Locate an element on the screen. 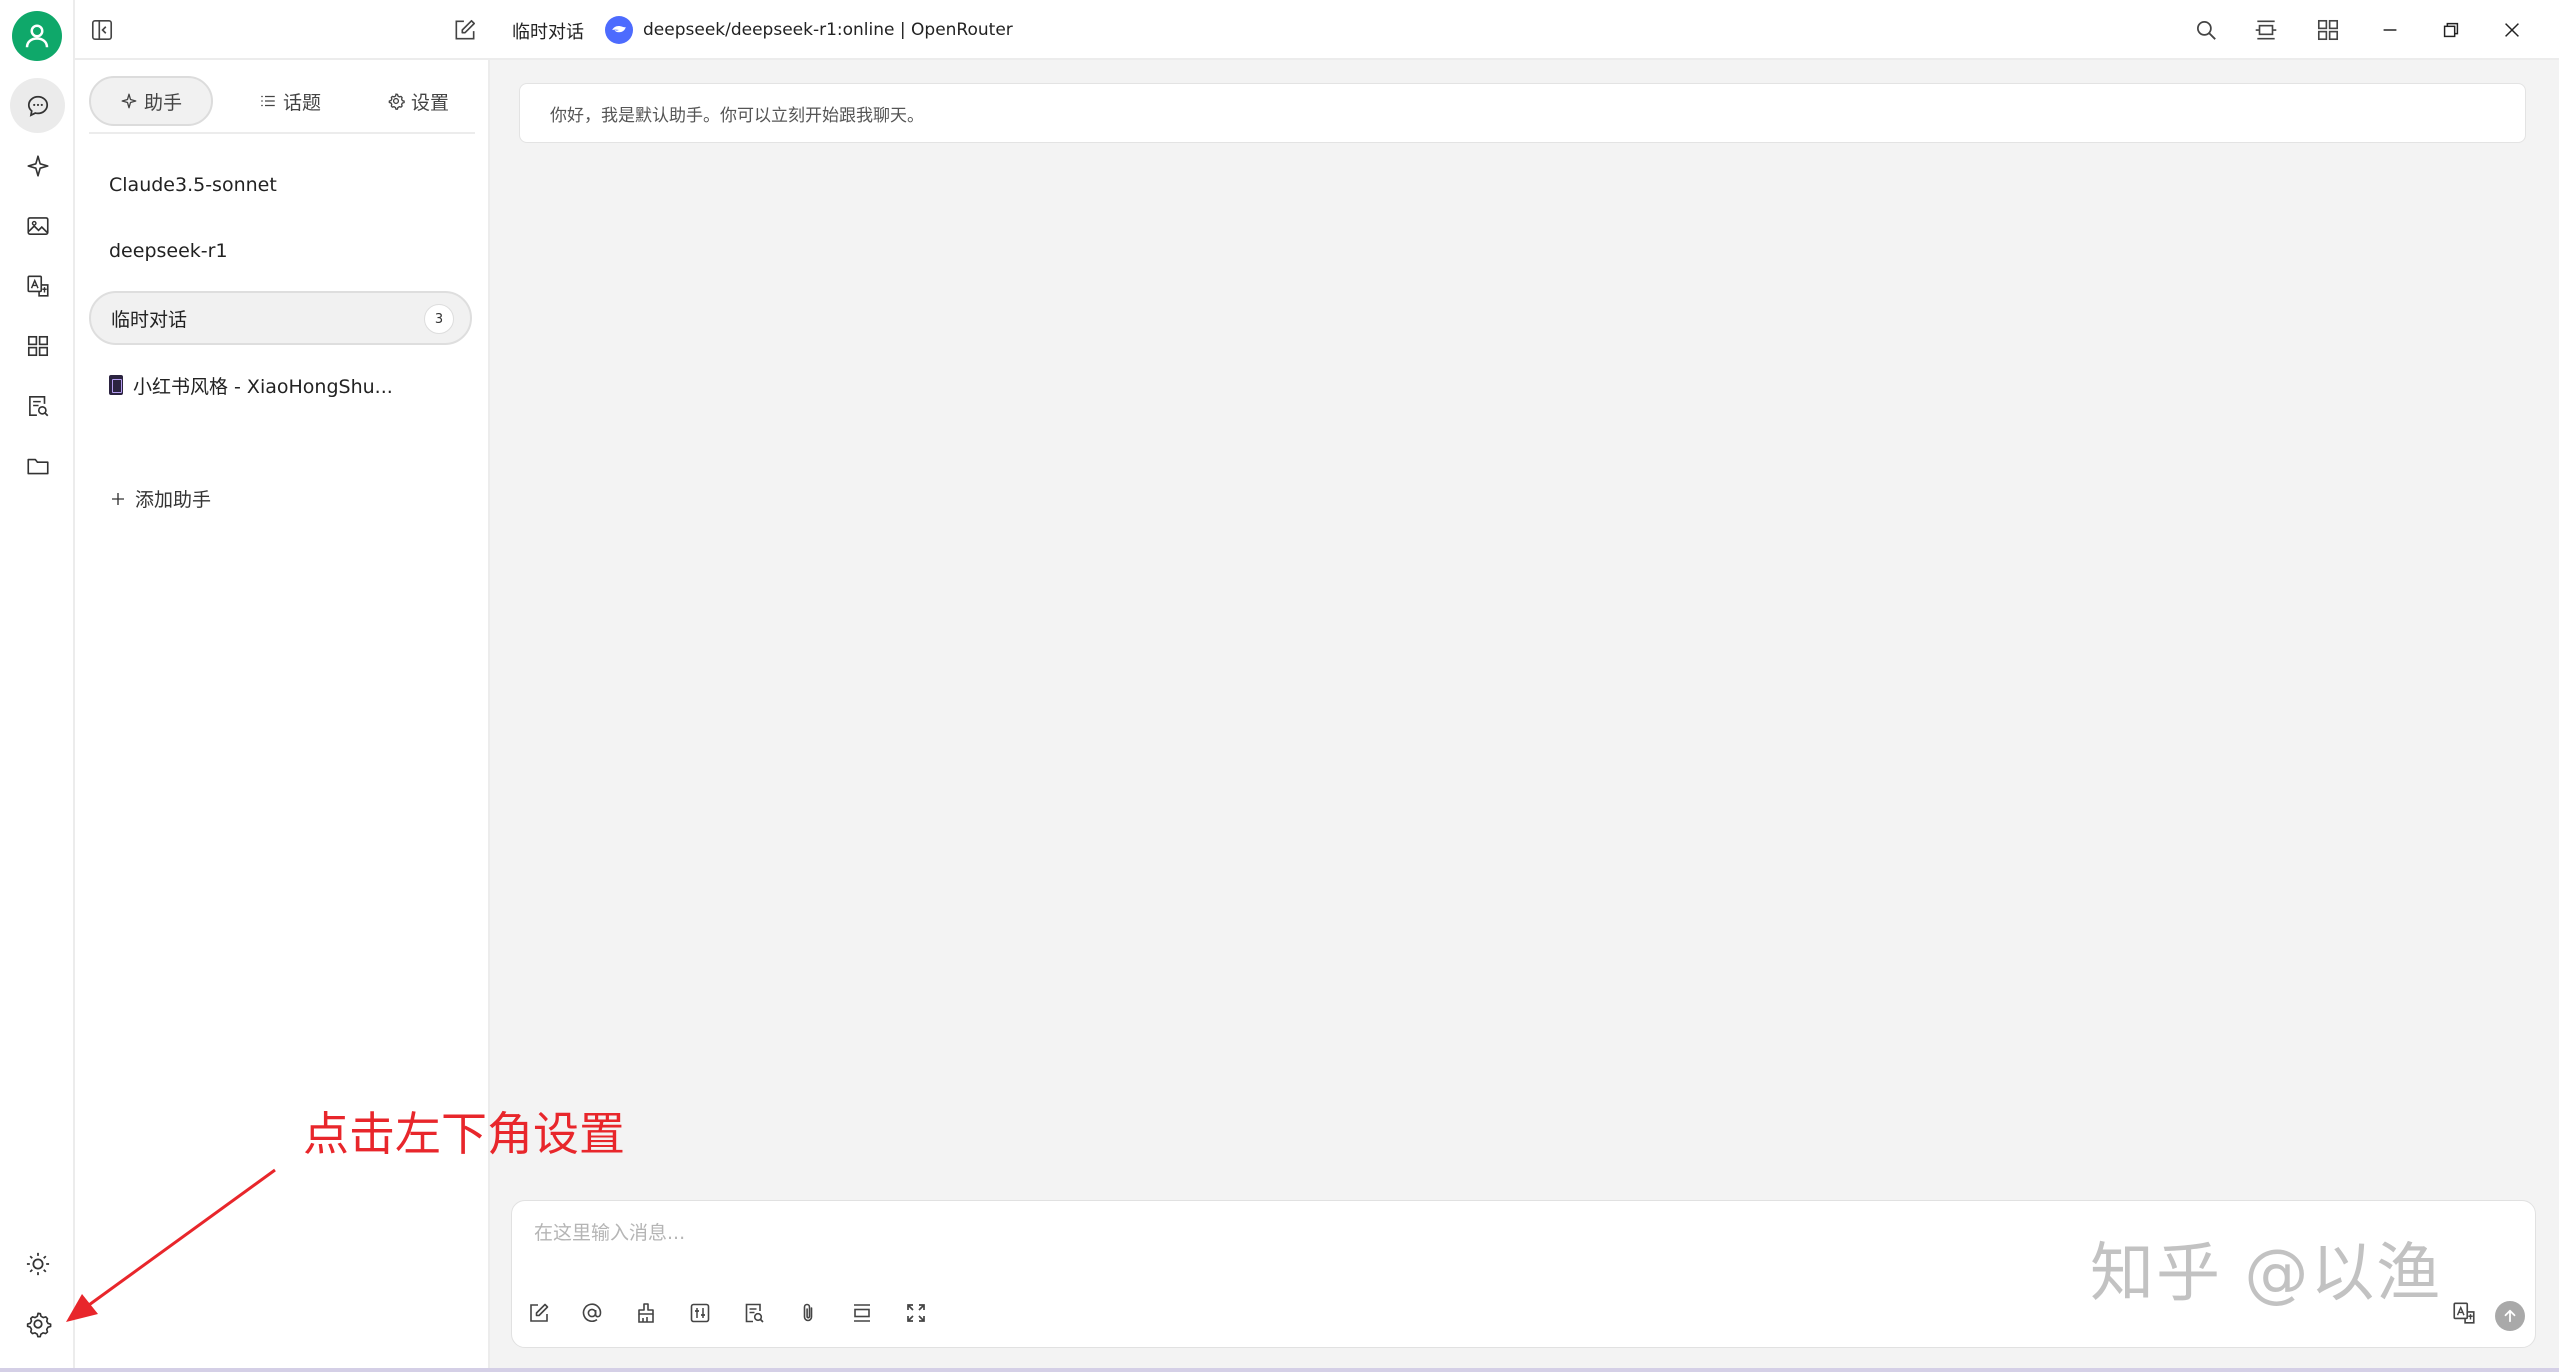 The image size is (2559, 1372). chat-bubble-icon is located at coordinates (37, 106).